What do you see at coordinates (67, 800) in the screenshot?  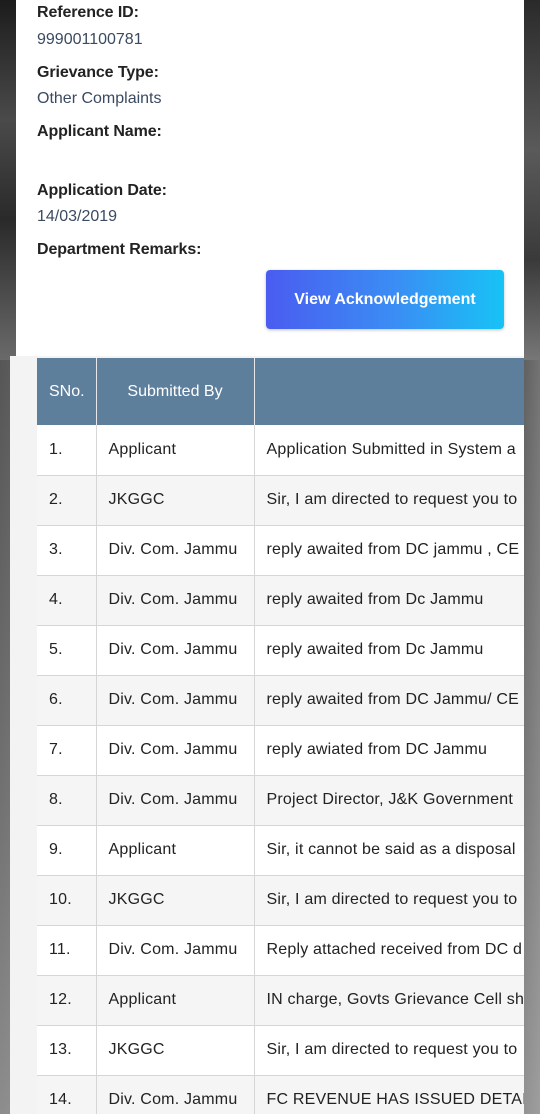 I see `row-sno: 8.` at bounding box center [67, 800].